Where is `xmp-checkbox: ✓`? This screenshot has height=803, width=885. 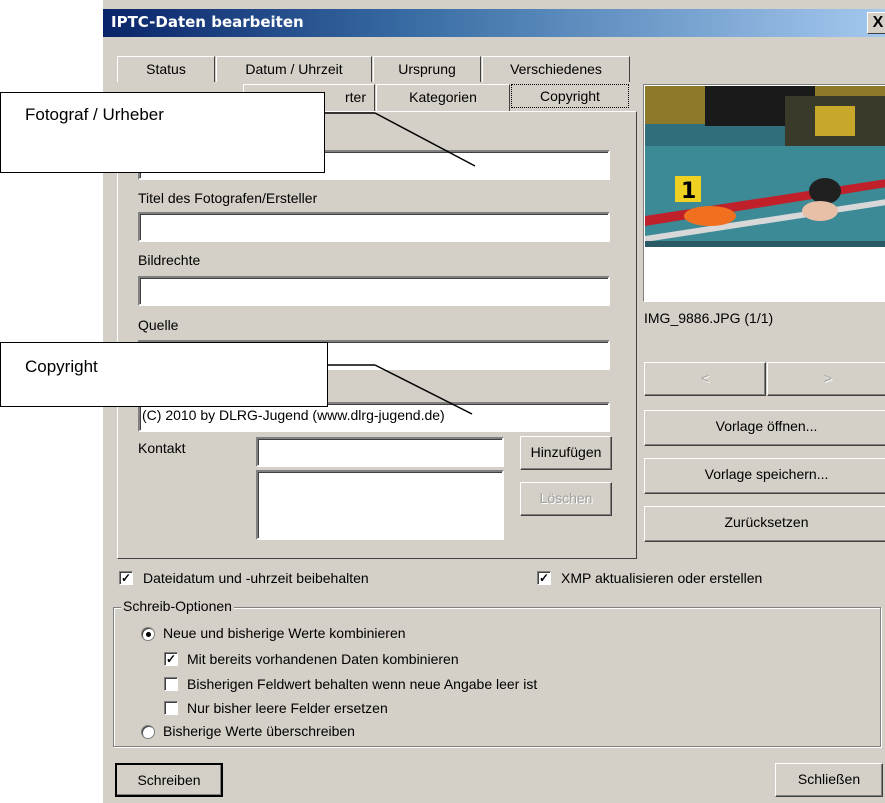
xmp-checkbox: ✓ is located at coordinates (544, 578).